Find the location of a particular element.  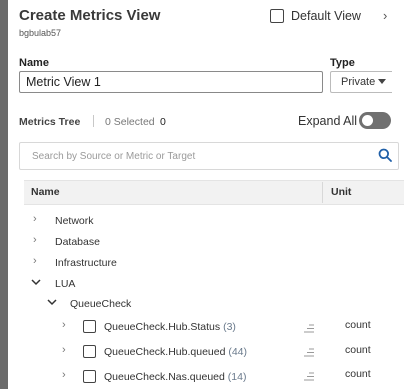

column-header-name: Name is located at coordinates (45, 192).